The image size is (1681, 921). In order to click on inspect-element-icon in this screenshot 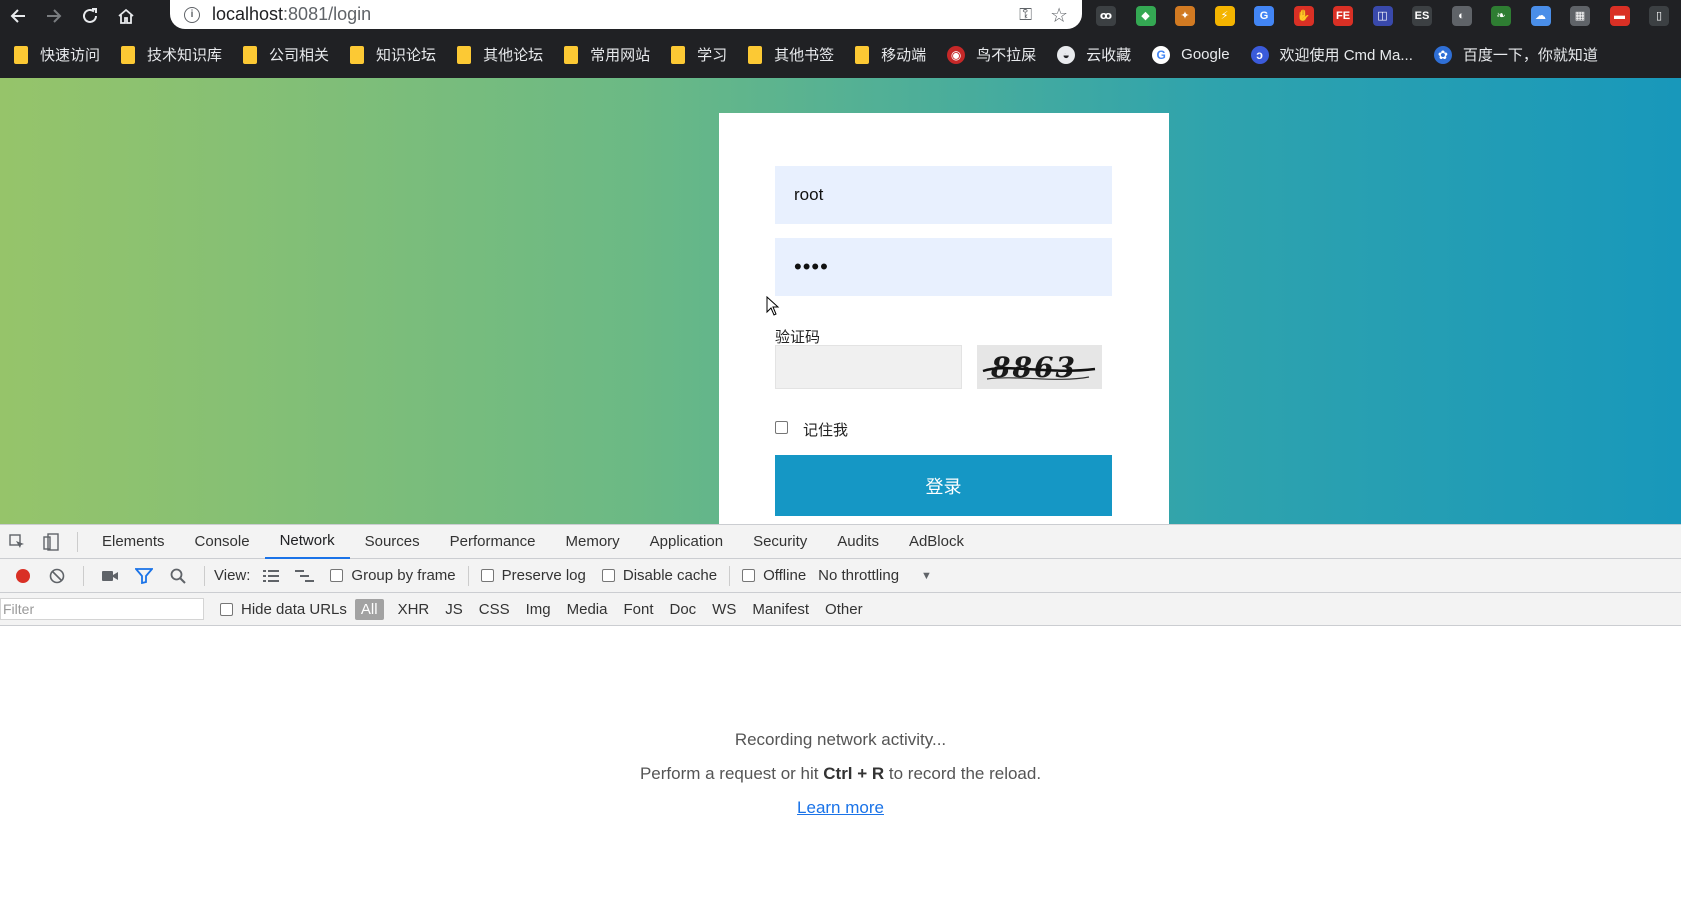, I will do `click(17, 542)`.